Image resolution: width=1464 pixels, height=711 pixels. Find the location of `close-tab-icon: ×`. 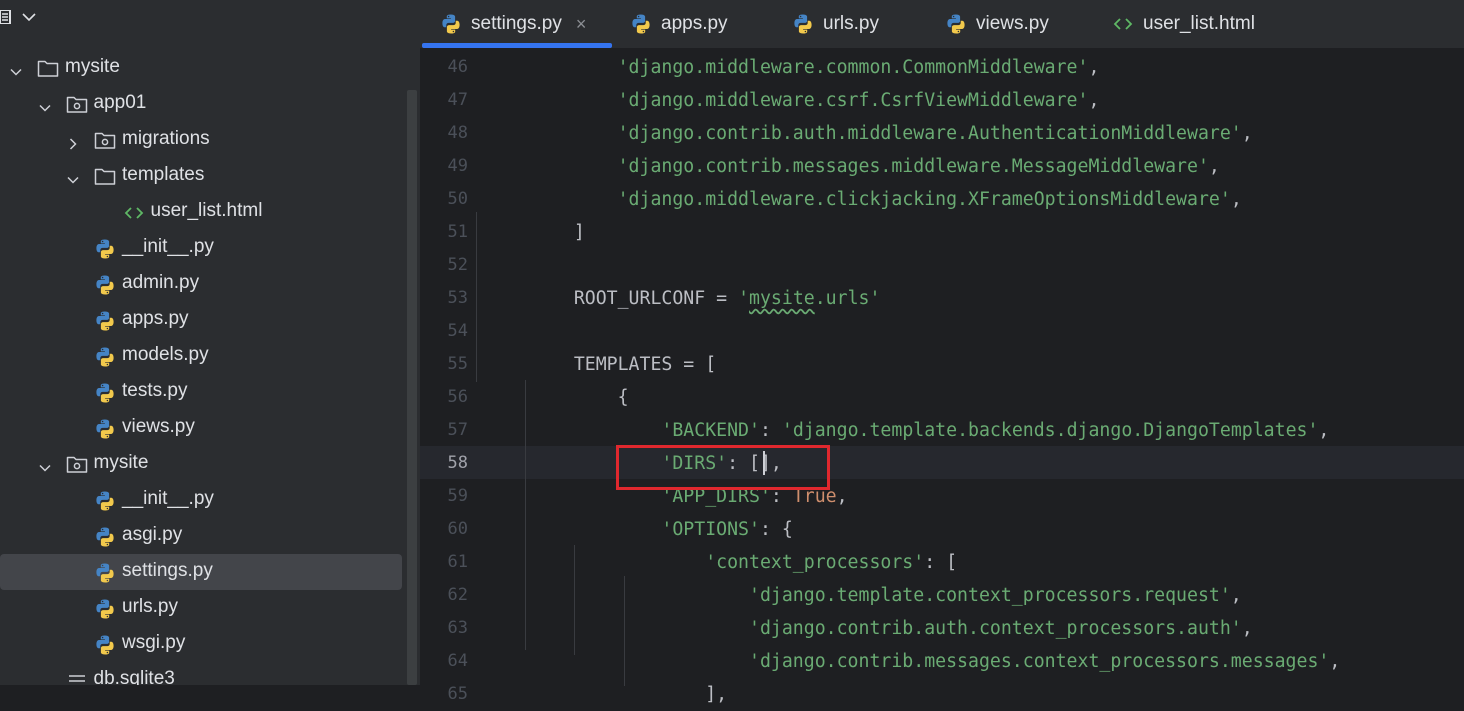

close-tab-icon: × is located at coordinates (581, 24).